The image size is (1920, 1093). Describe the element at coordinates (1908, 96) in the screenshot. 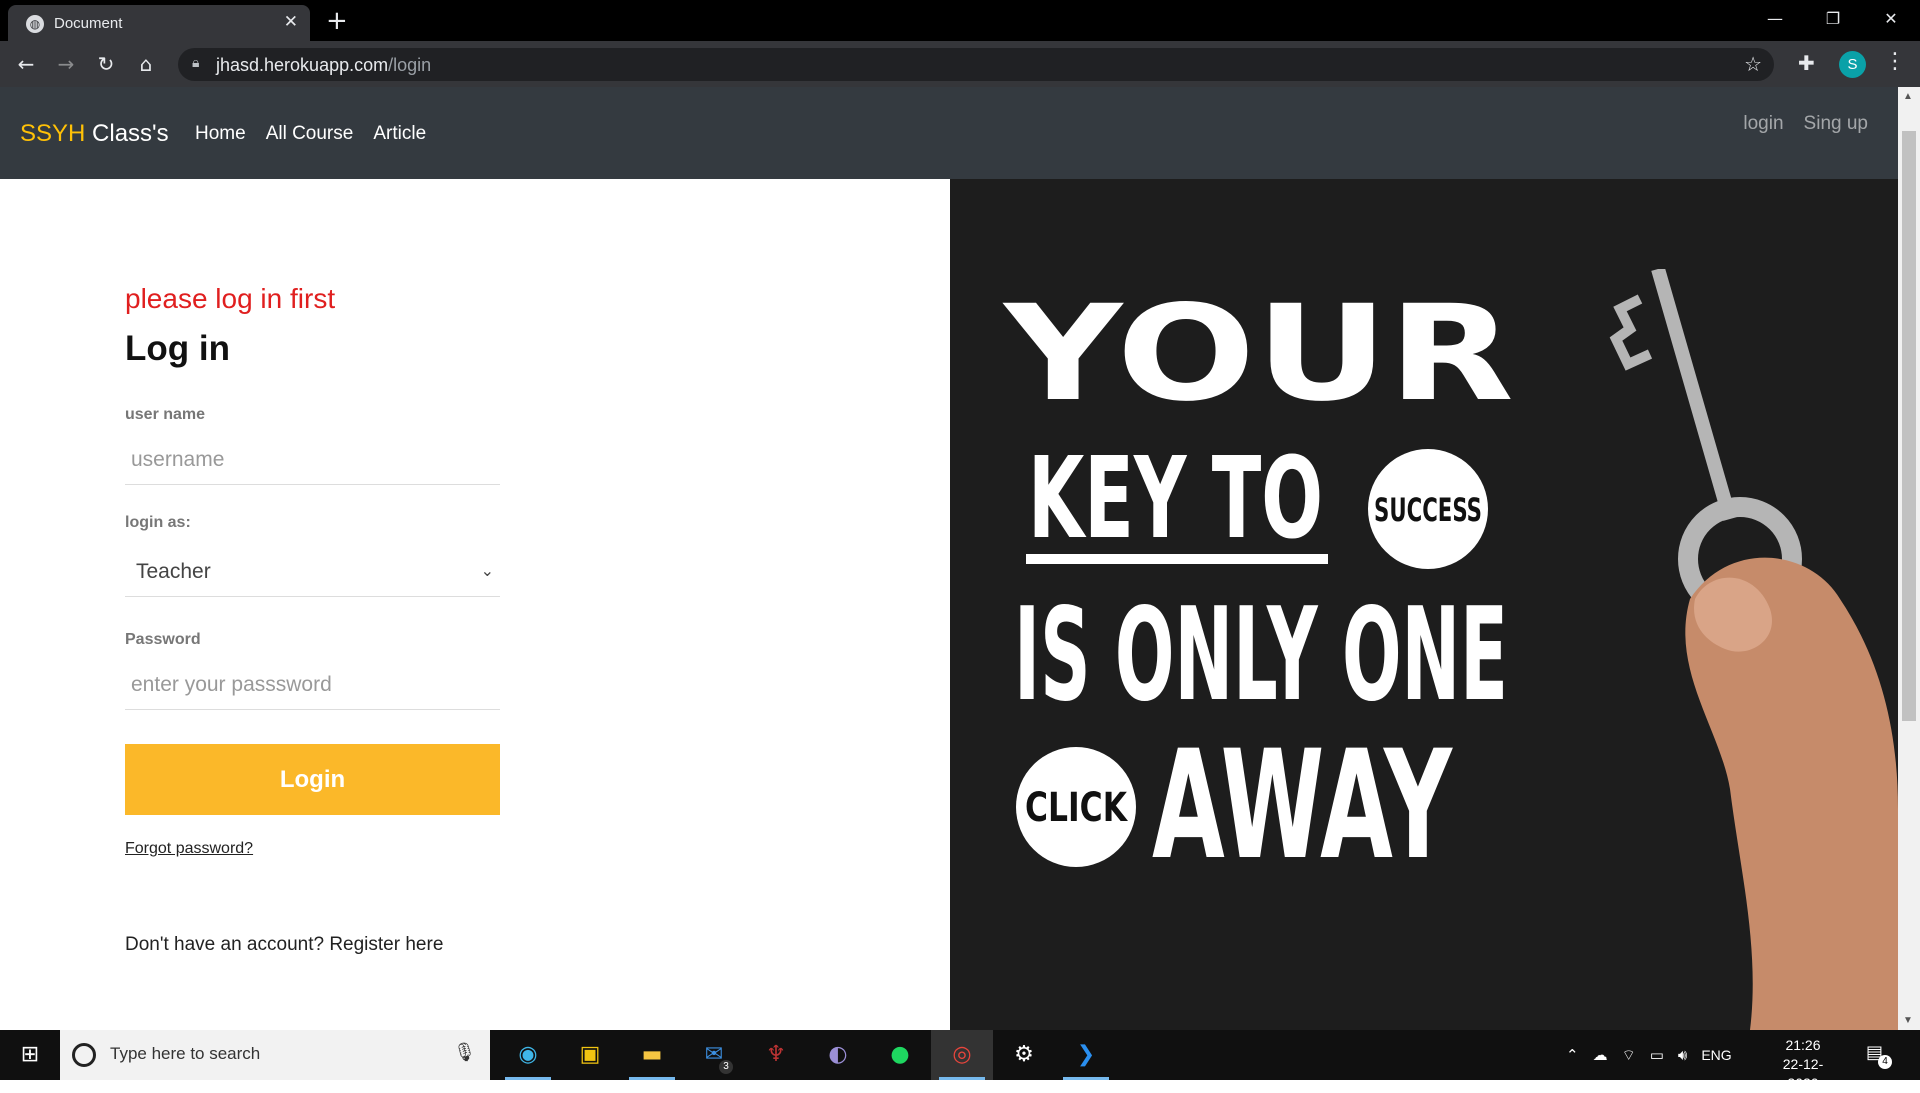

I see `scroll-up-icon: ▲` at that location.